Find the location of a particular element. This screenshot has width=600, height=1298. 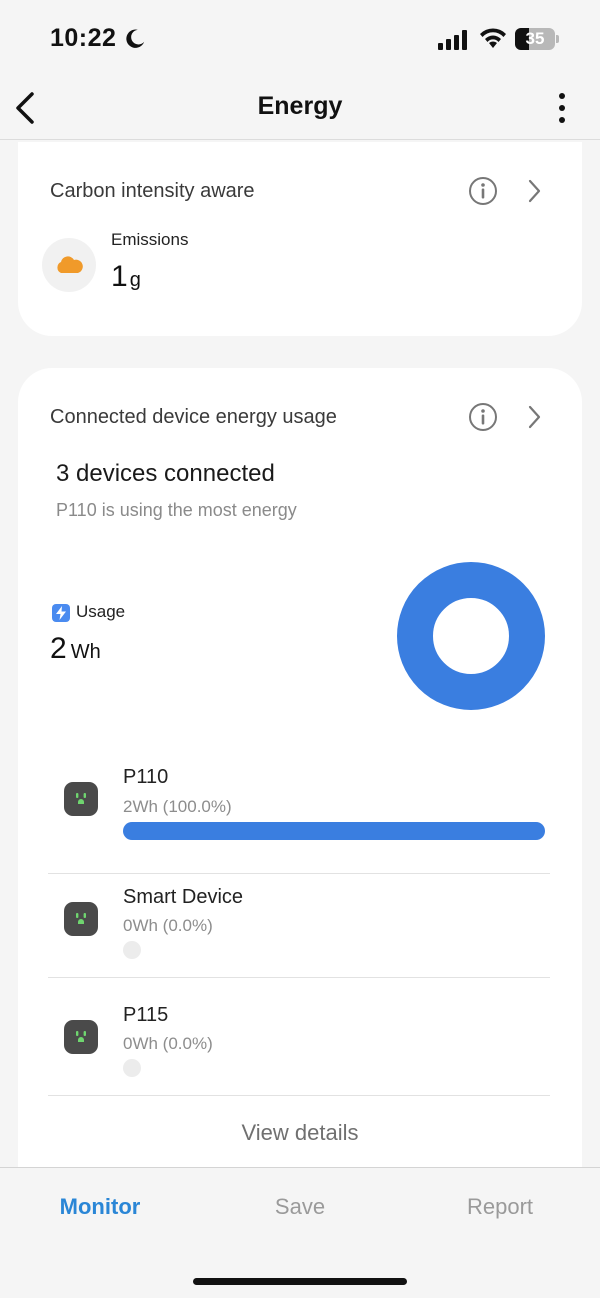

emissions-value: 1g is located at coordinates (126, 277).